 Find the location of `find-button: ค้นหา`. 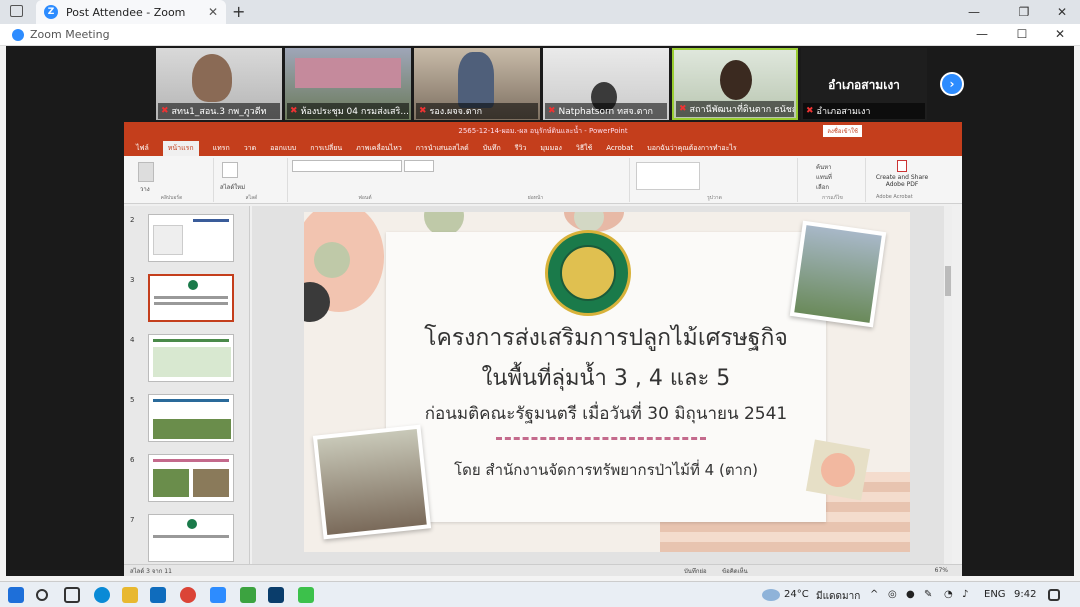

find-button: ค้นหา is located at coordinates (823, 167).